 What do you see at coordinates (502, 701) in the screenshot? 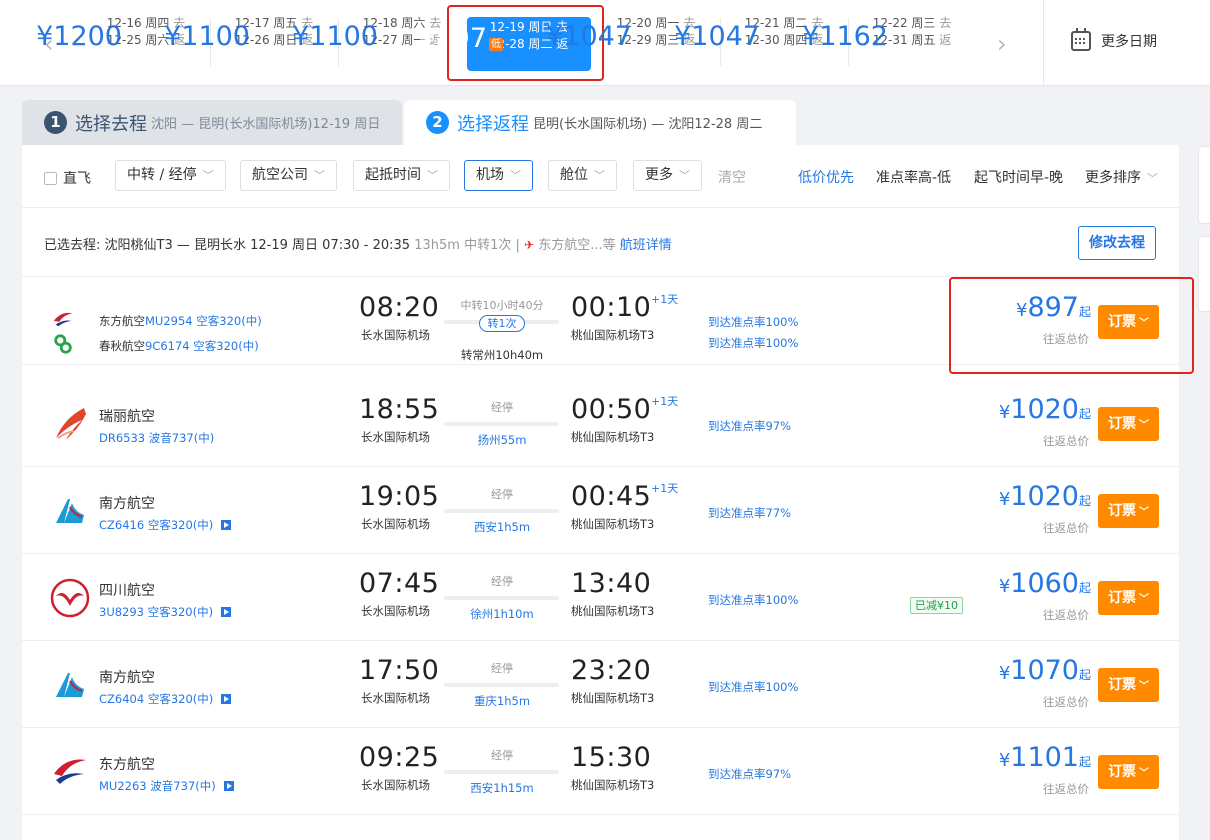
I see `stopover-city: 重庆1h5m` at bounding box center [502, 701].